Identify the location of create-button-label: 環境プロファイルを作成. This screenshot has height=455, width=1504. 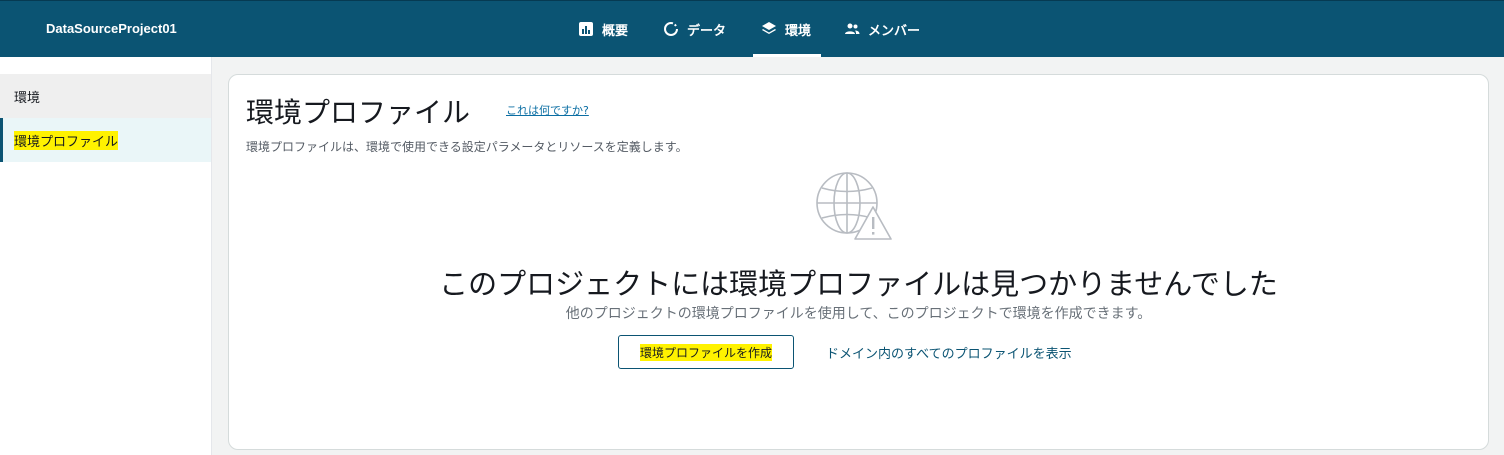
(705, 352).